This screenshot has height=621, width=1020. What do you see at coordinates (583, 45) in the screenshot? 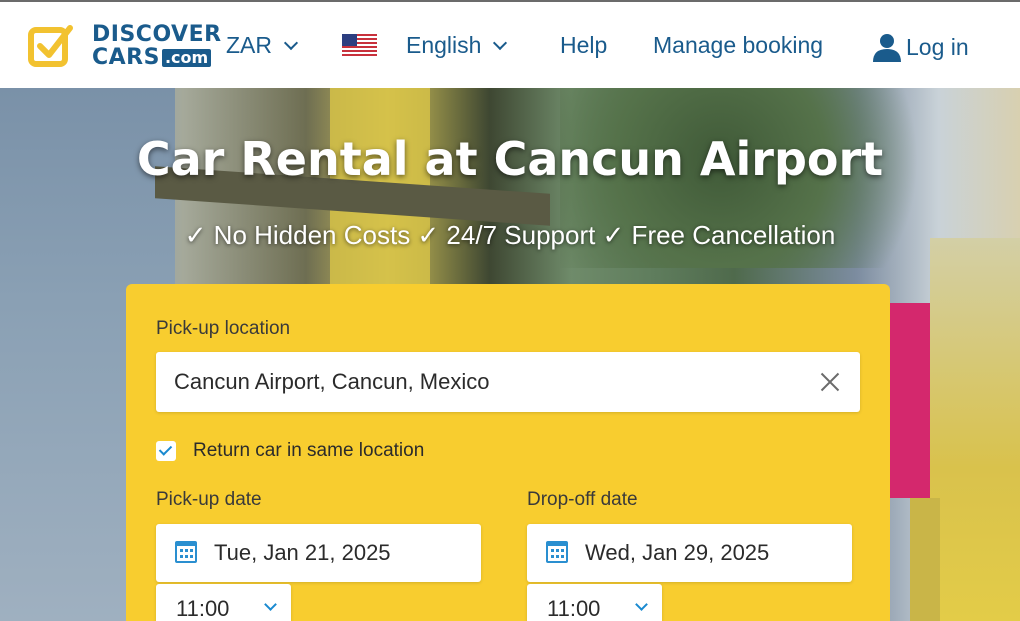
I see `help-link: Help` at bounding box center [583, 45].